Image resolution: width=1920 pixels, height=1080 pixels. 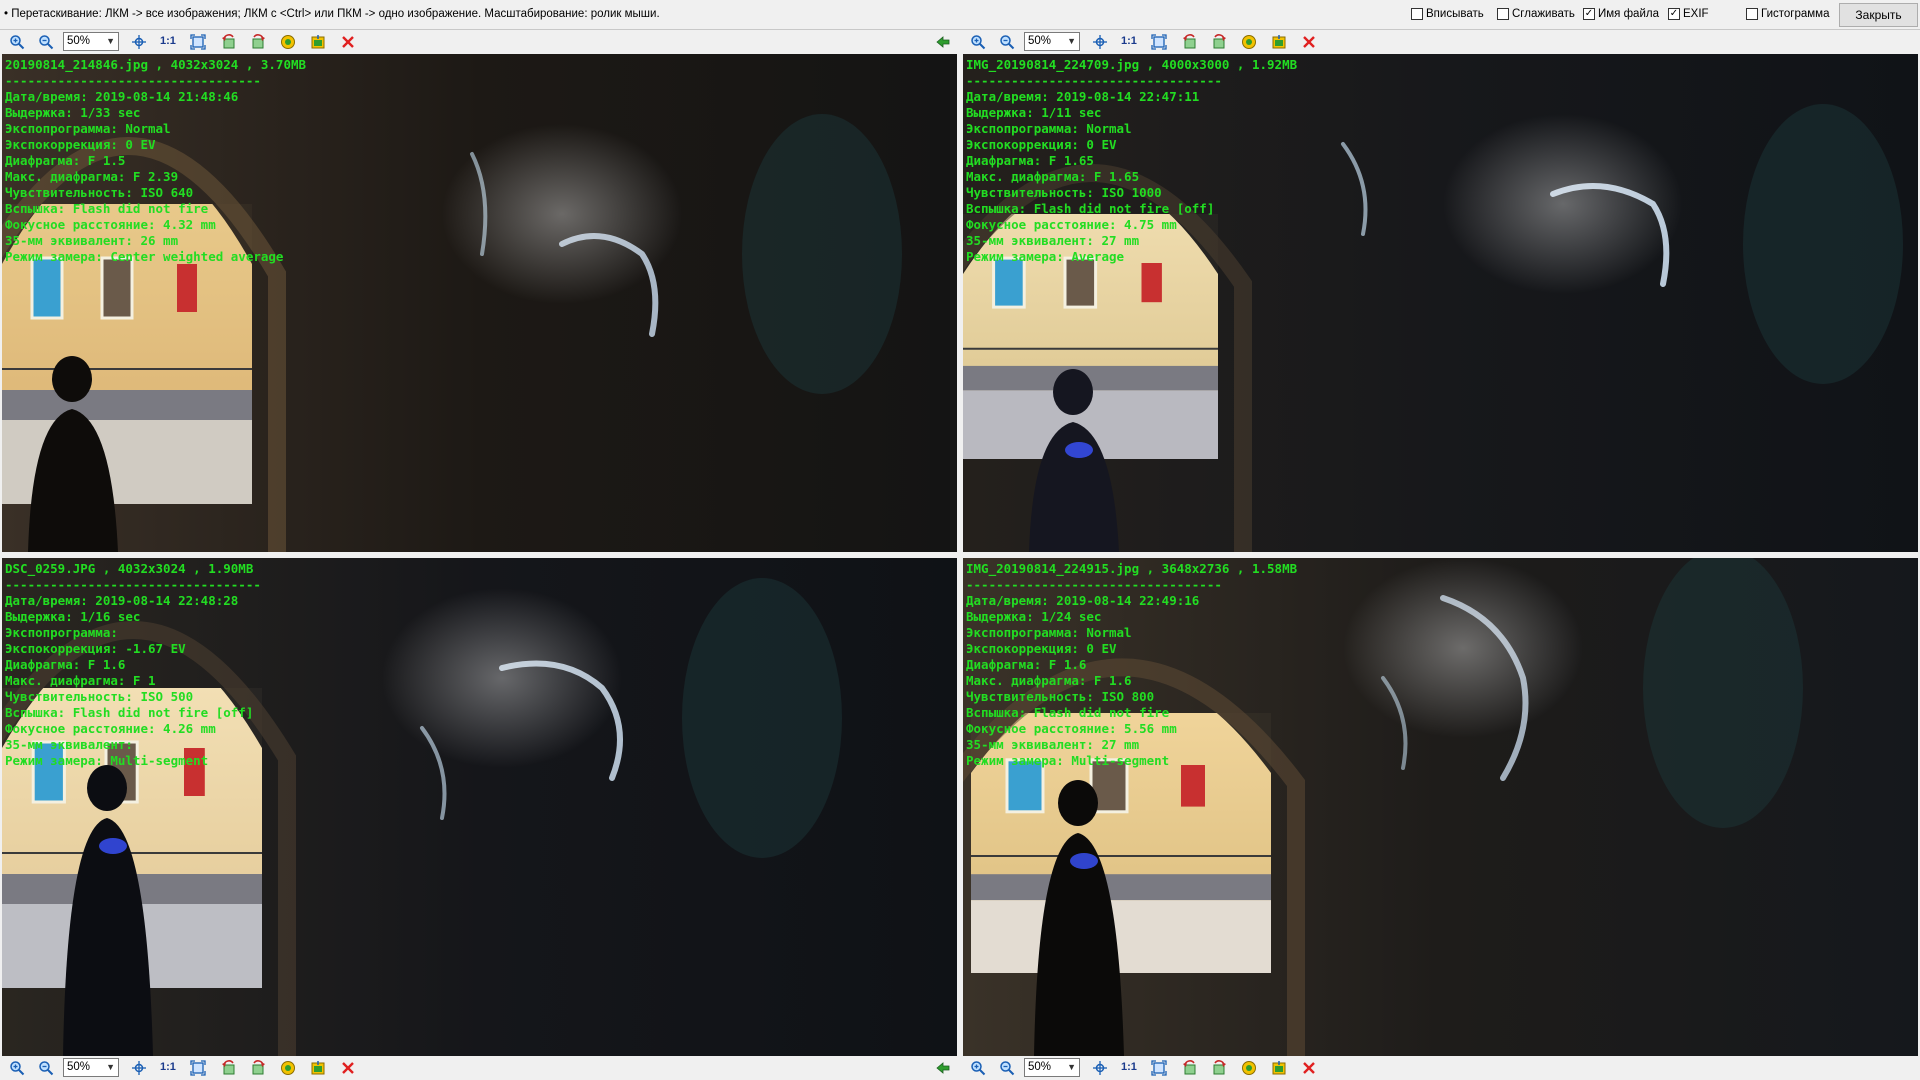 What do you see at coordinates (1068, 760) in the screenshot?
I see `exif-line: Режим замера: Multi-segment` at bounding box center [1068, 760].